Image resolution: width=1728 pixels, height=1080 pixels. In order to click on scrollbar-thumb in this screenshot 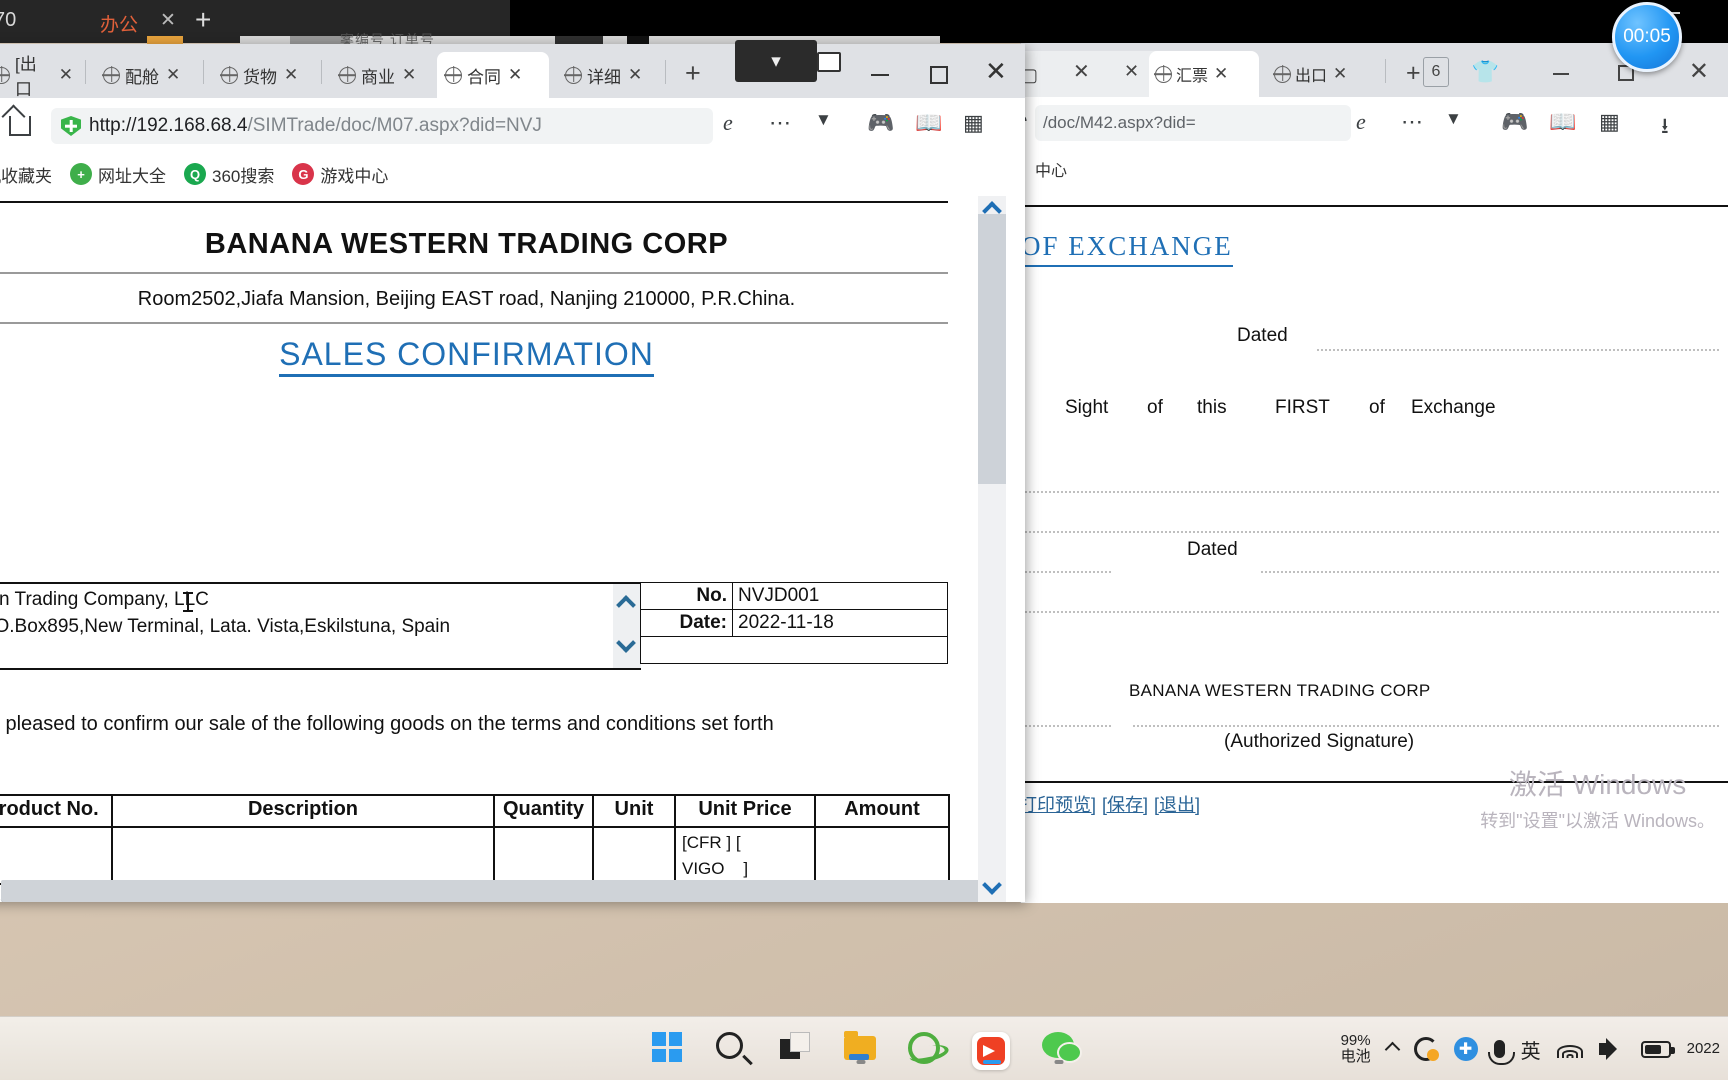, I will do `click(992, 349)`.